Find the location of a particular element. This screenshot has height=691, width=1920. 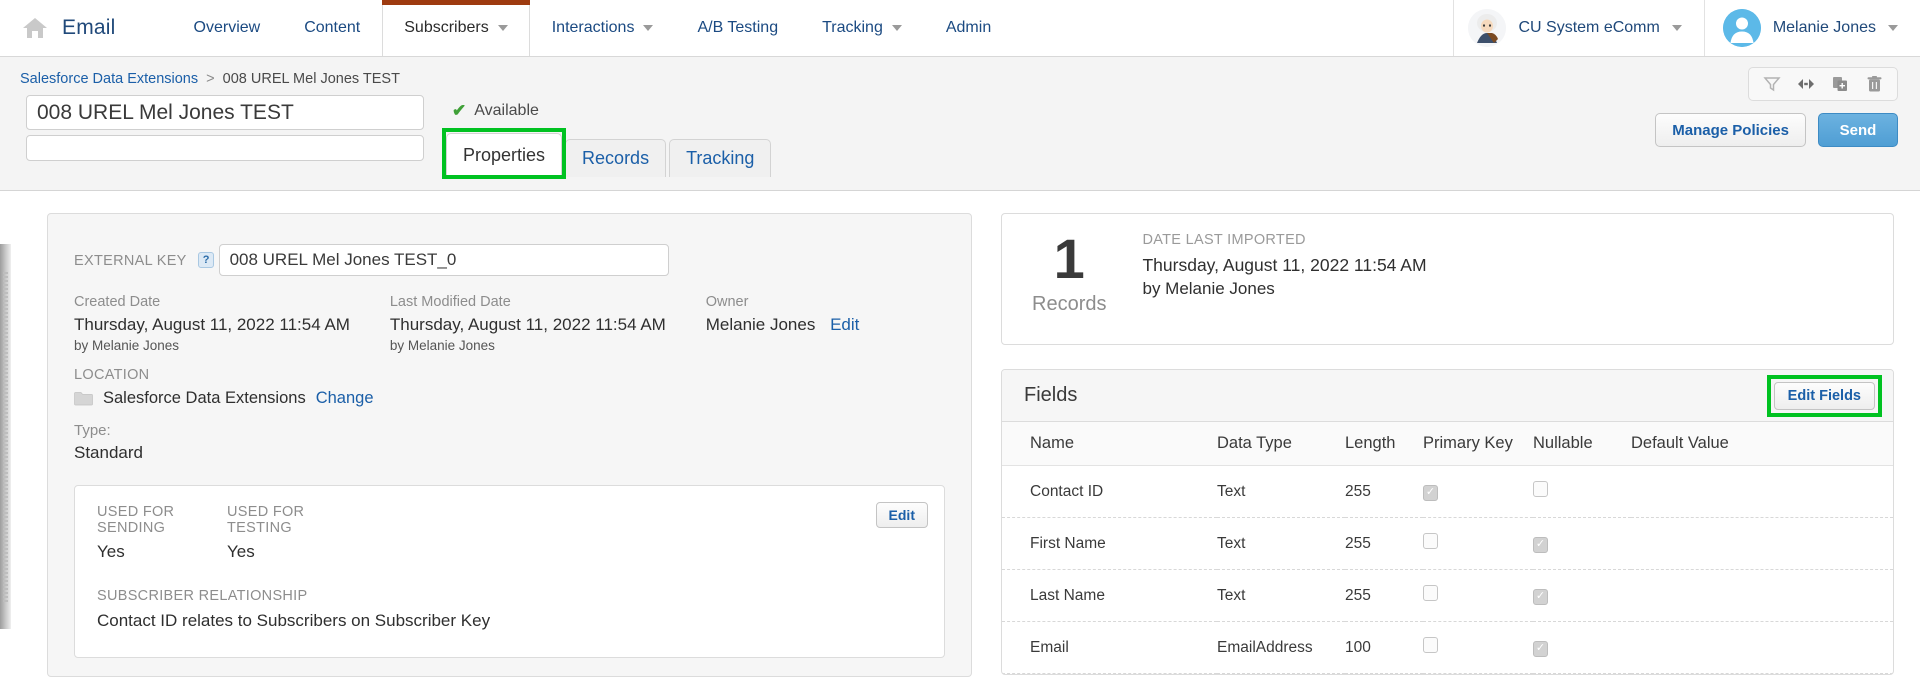

table-row: Contact ID Text 255 is located at coordinates (1447, 491).